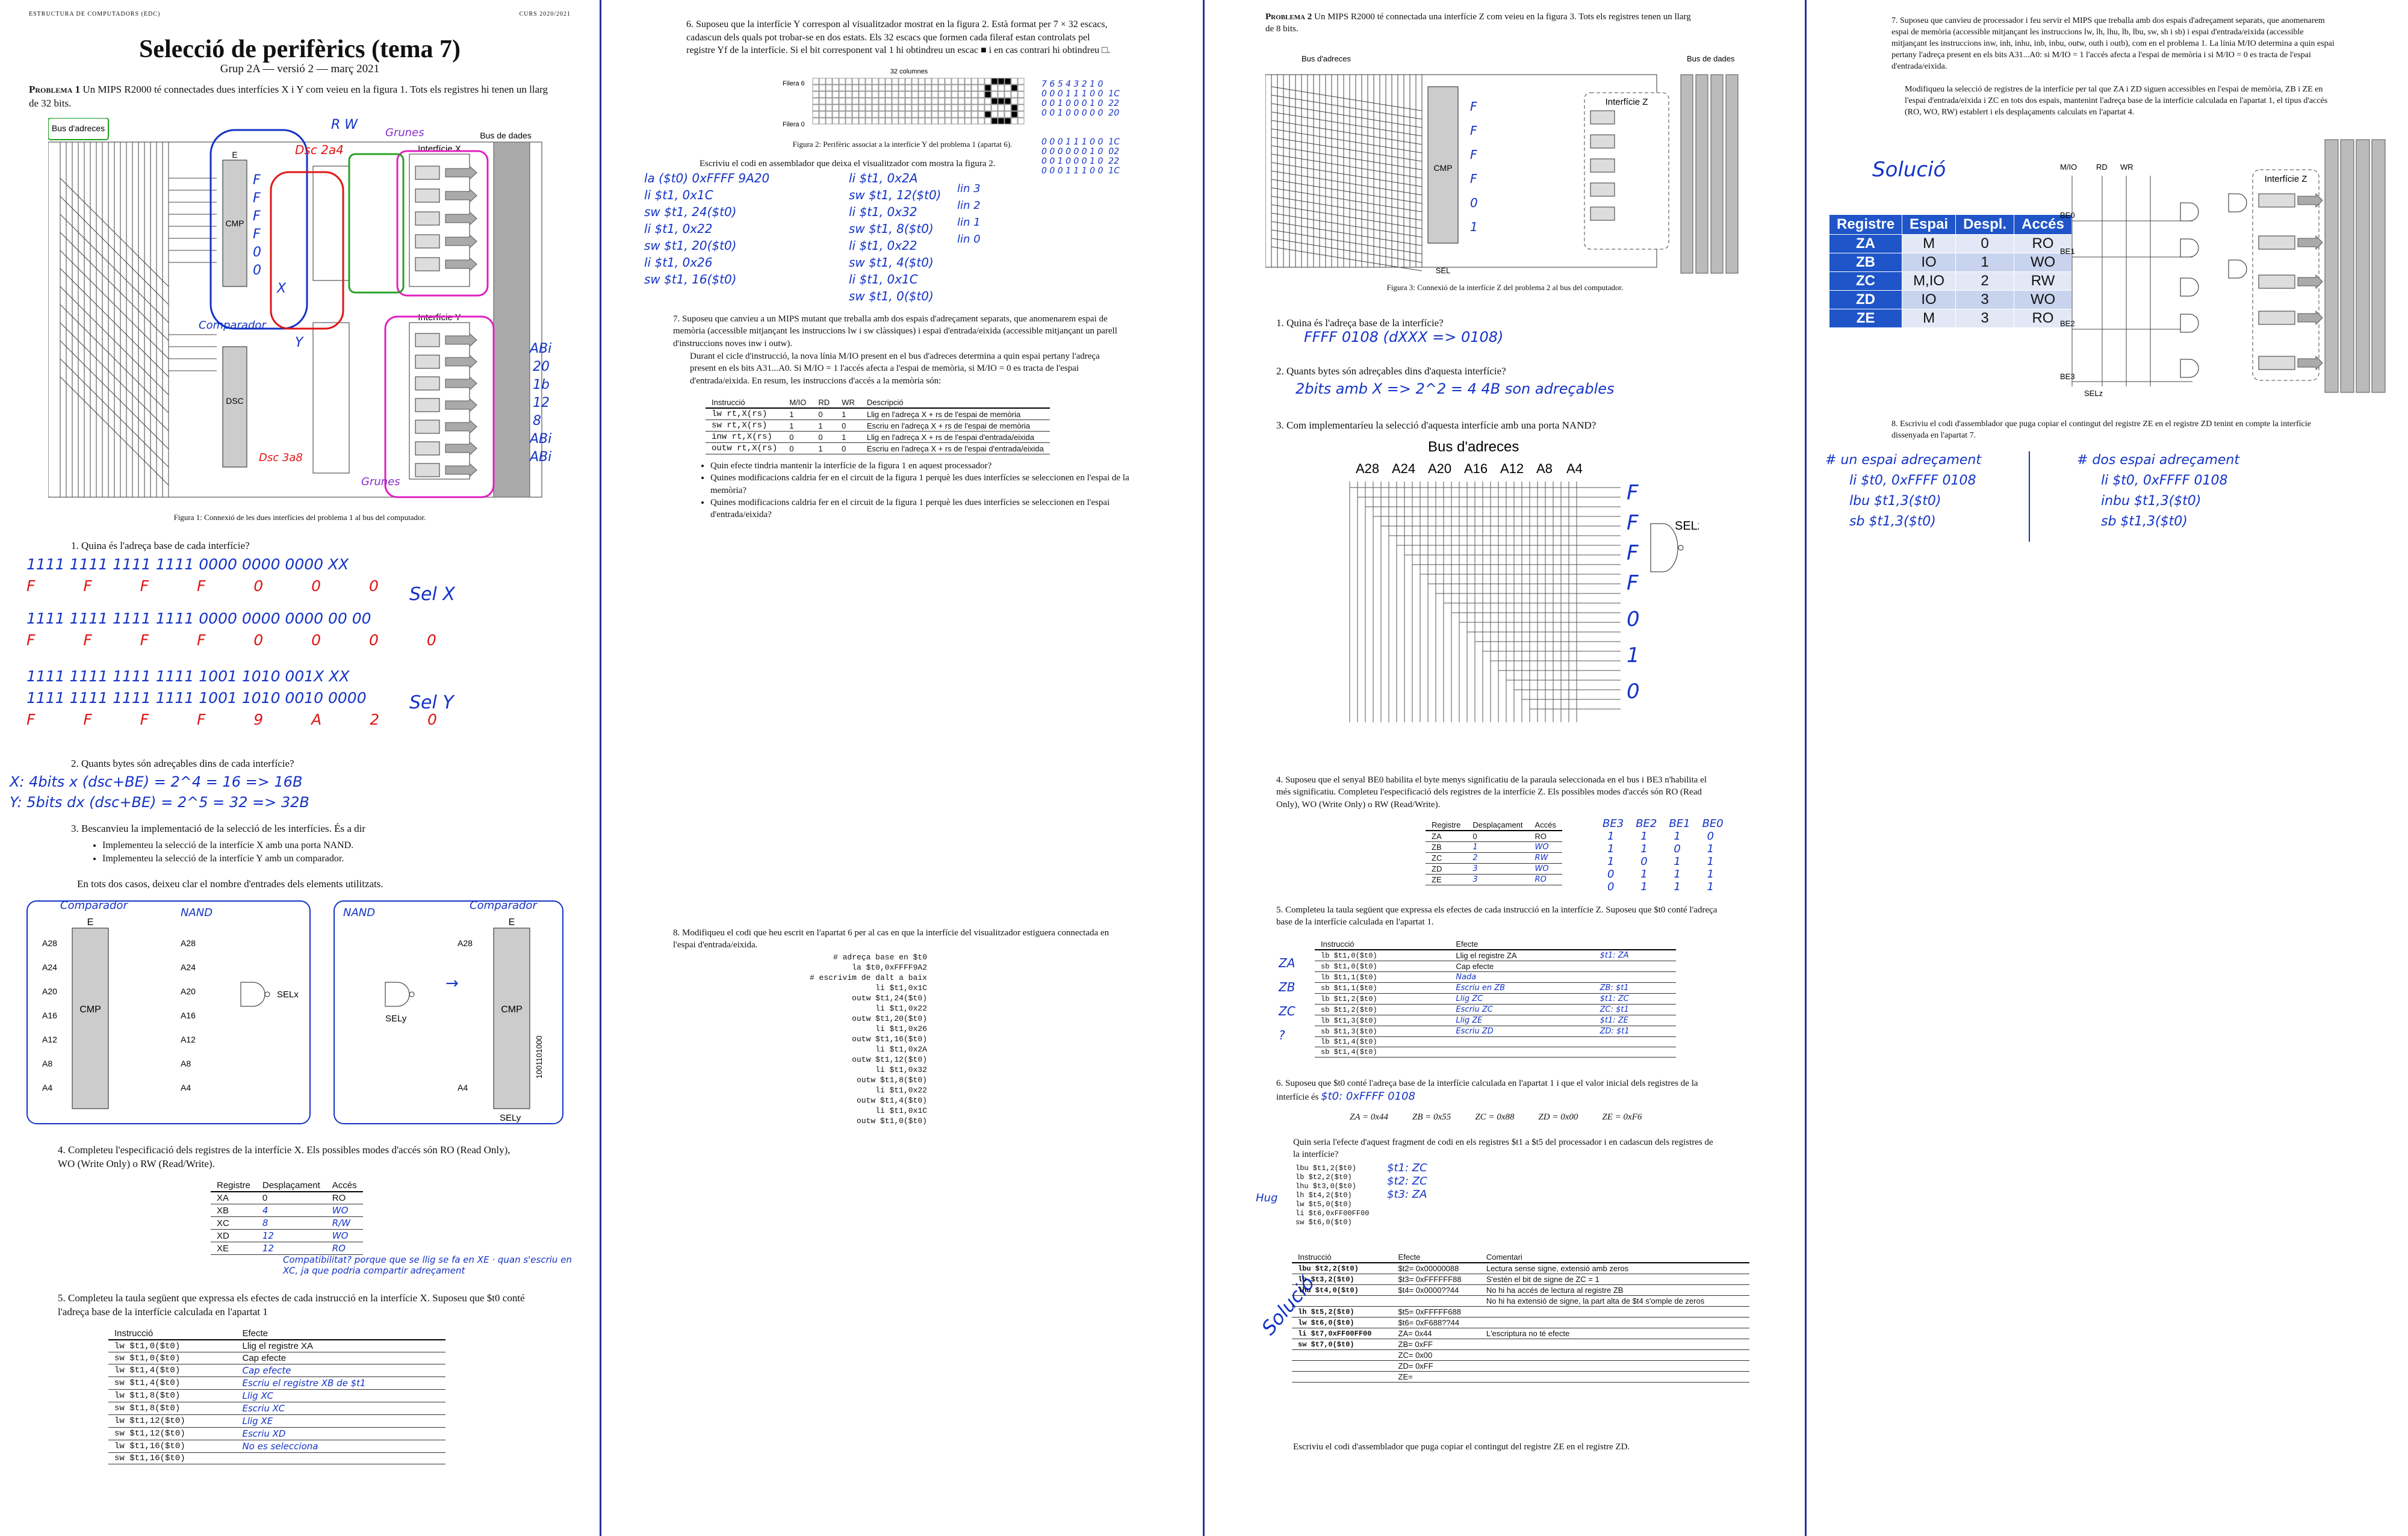 The image size is (2408, 1536). I want to click on figure-2-display: 32 columnes Filera 6 Filera 0, so click(904, 98).